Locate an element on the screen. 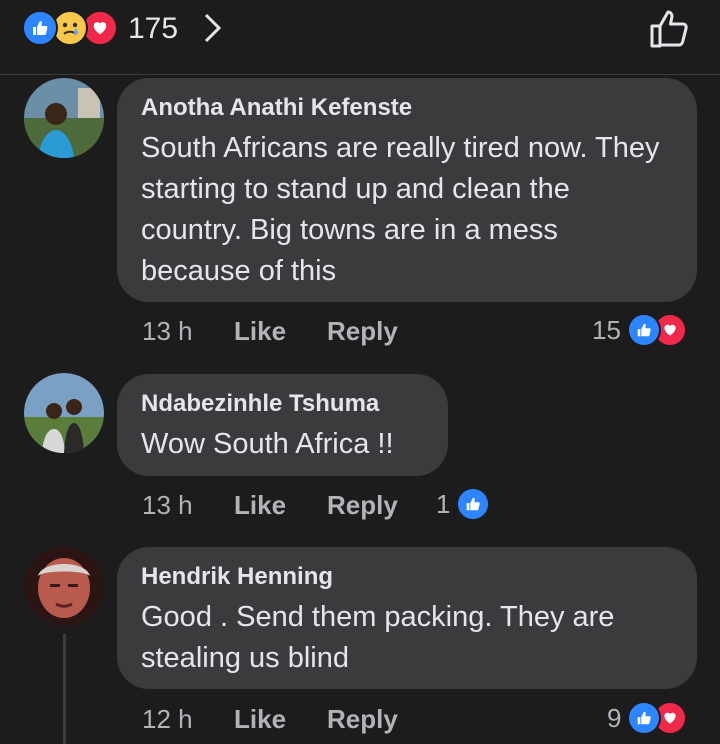  comment-author: Anotha Anathi Kefenste is located at coordinates (407, 108).